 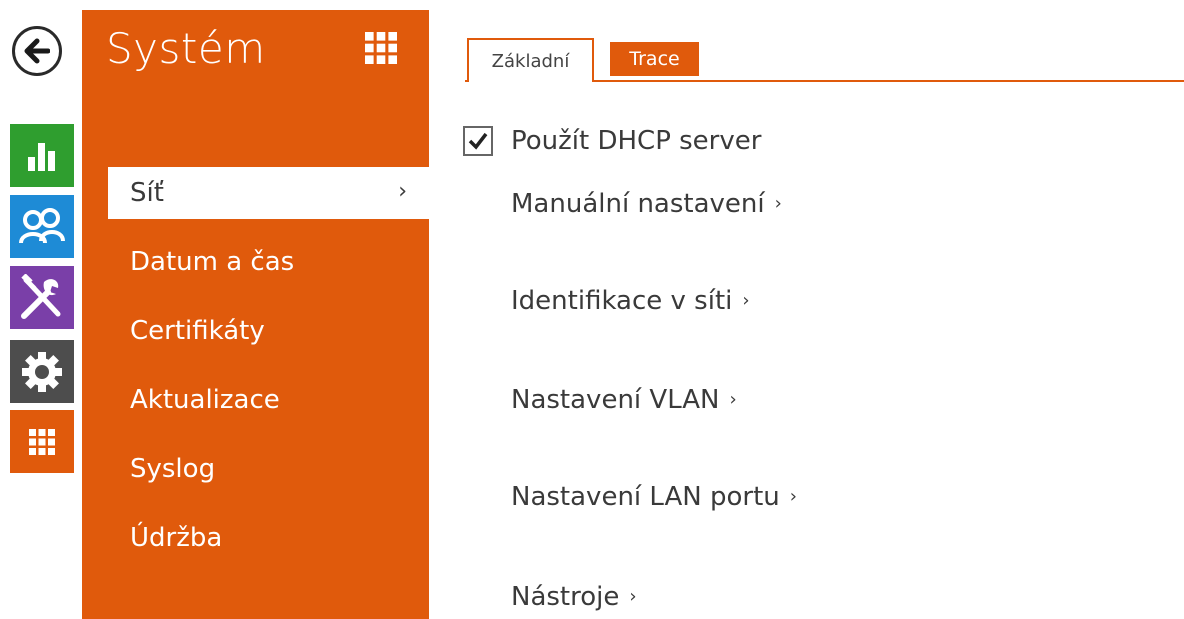 I want to click on menu-item-label: Aktualizace, so click(x=205, y=400).